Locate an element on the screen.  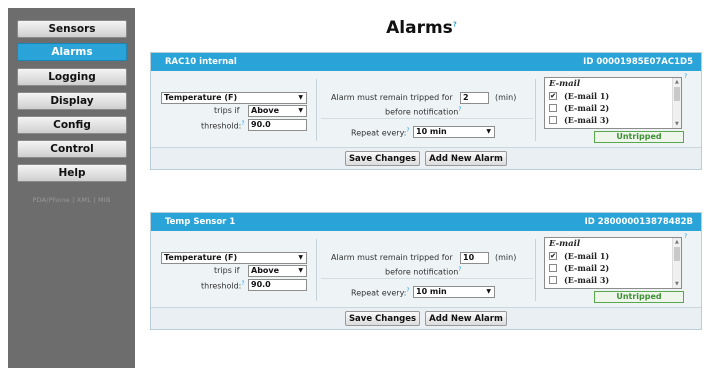
email-option: ✔ (E-mail 1) is located at coordinates (579, 255).